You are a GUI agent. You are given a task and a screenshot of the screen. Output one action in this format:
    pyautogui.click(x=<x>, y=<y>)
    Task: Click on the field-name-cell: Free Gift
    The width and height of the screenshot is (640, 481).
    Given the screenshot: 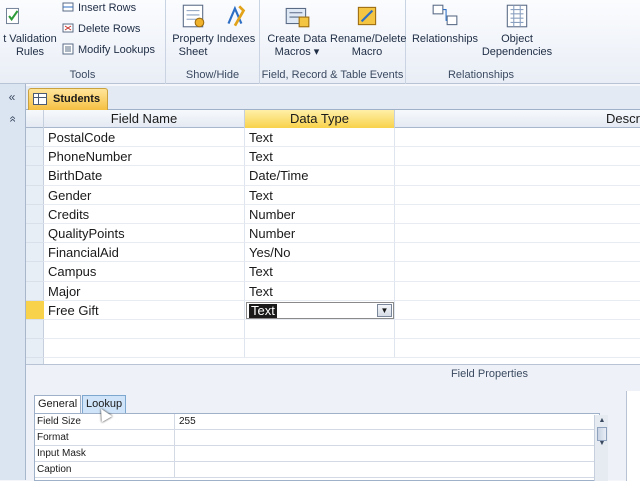 What is the action you would take?
    pyautogui.click(x=144, y=310)
    